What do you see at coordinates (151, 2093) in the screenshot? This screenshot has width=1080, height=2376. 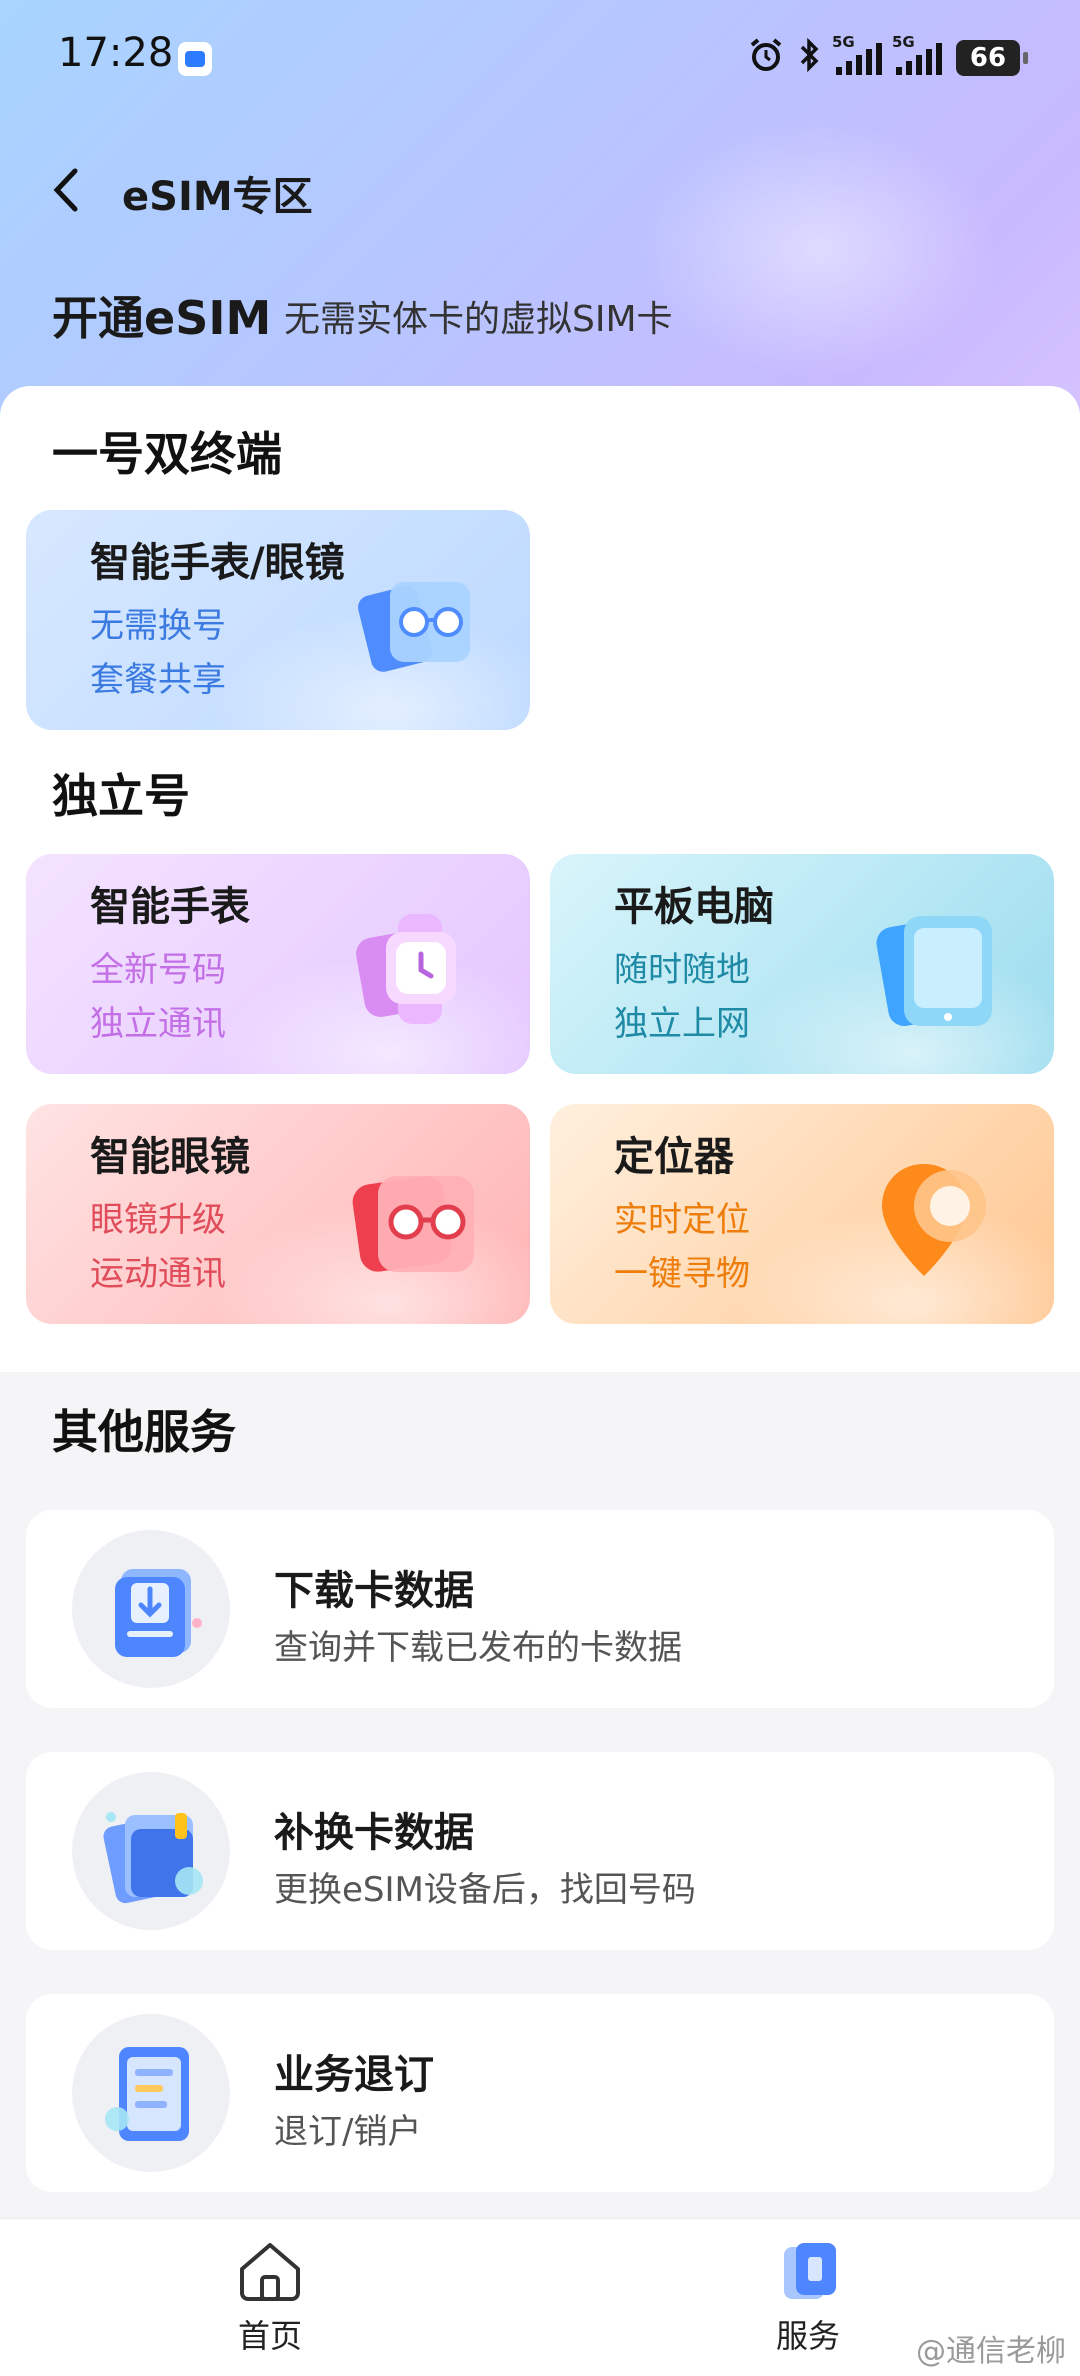 I see `unsubscribe-icon` at bounding box center [151, 2093].